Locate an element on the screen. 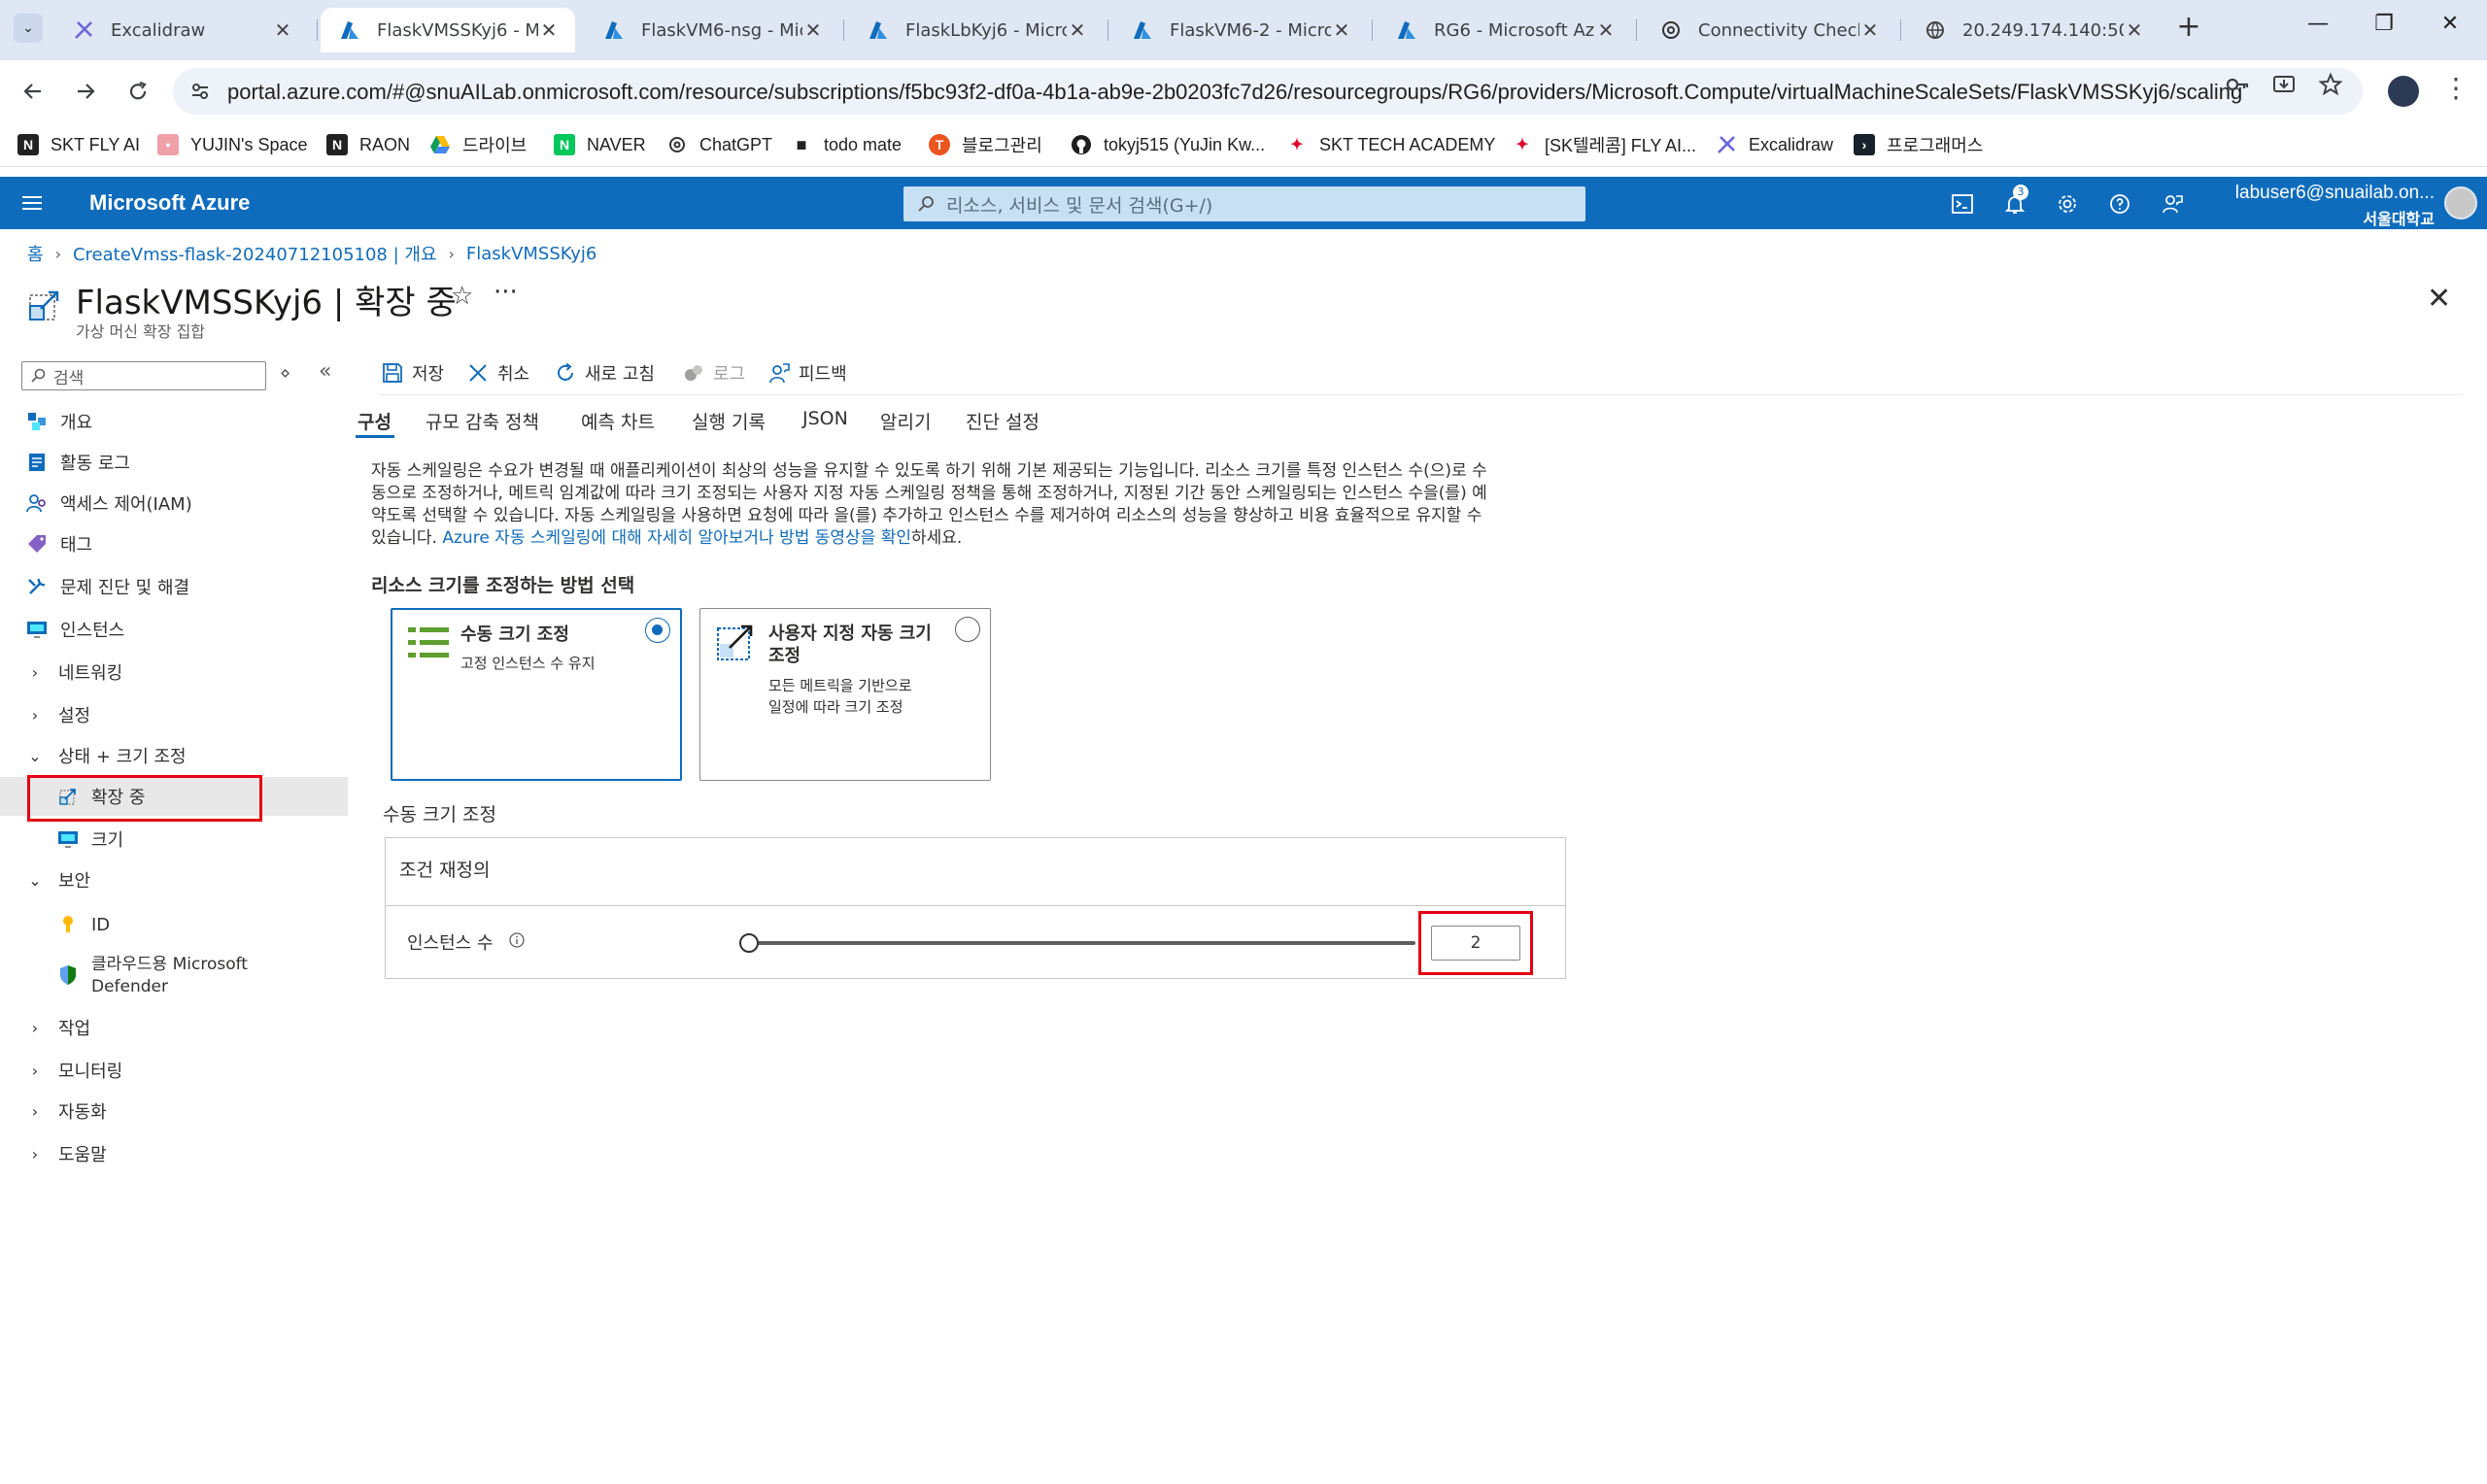 The height and width of the screenshot is (1484, 2487). user-avatar is located at coordinates (2460, 202).